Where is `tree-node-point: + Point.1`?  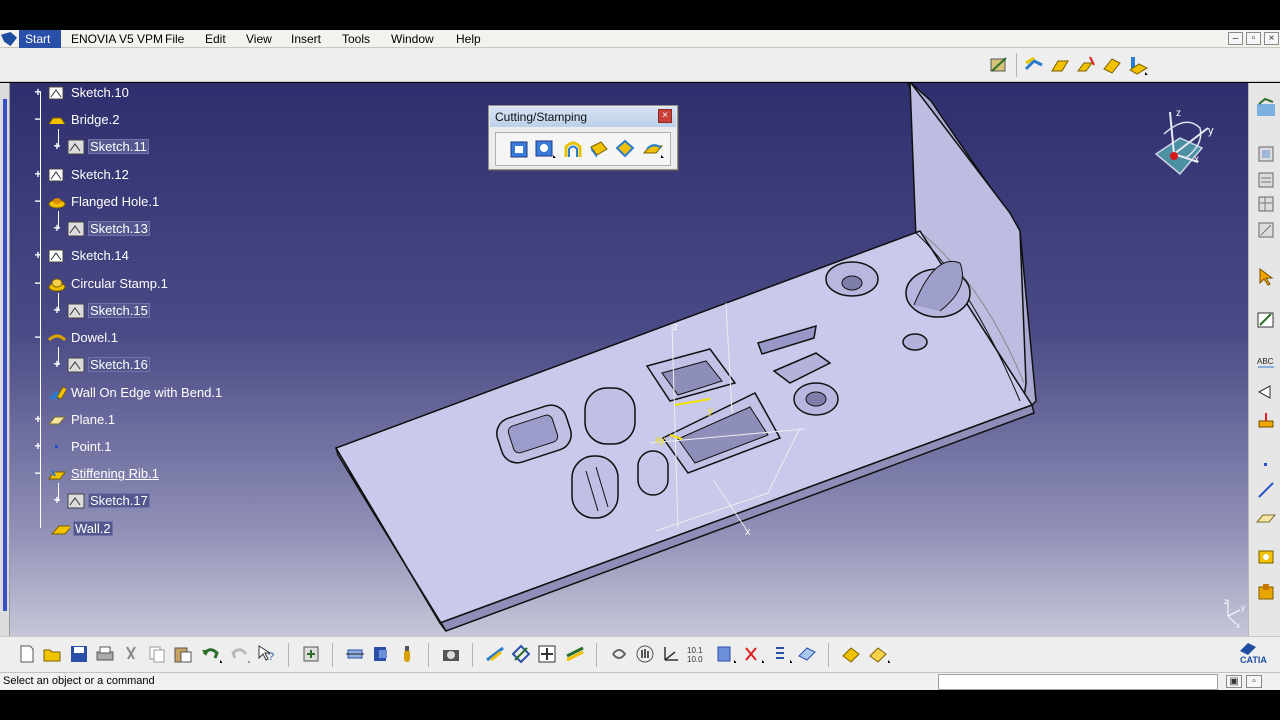
tree-node-point: + Point.1 is located at coordinates (73, 446).